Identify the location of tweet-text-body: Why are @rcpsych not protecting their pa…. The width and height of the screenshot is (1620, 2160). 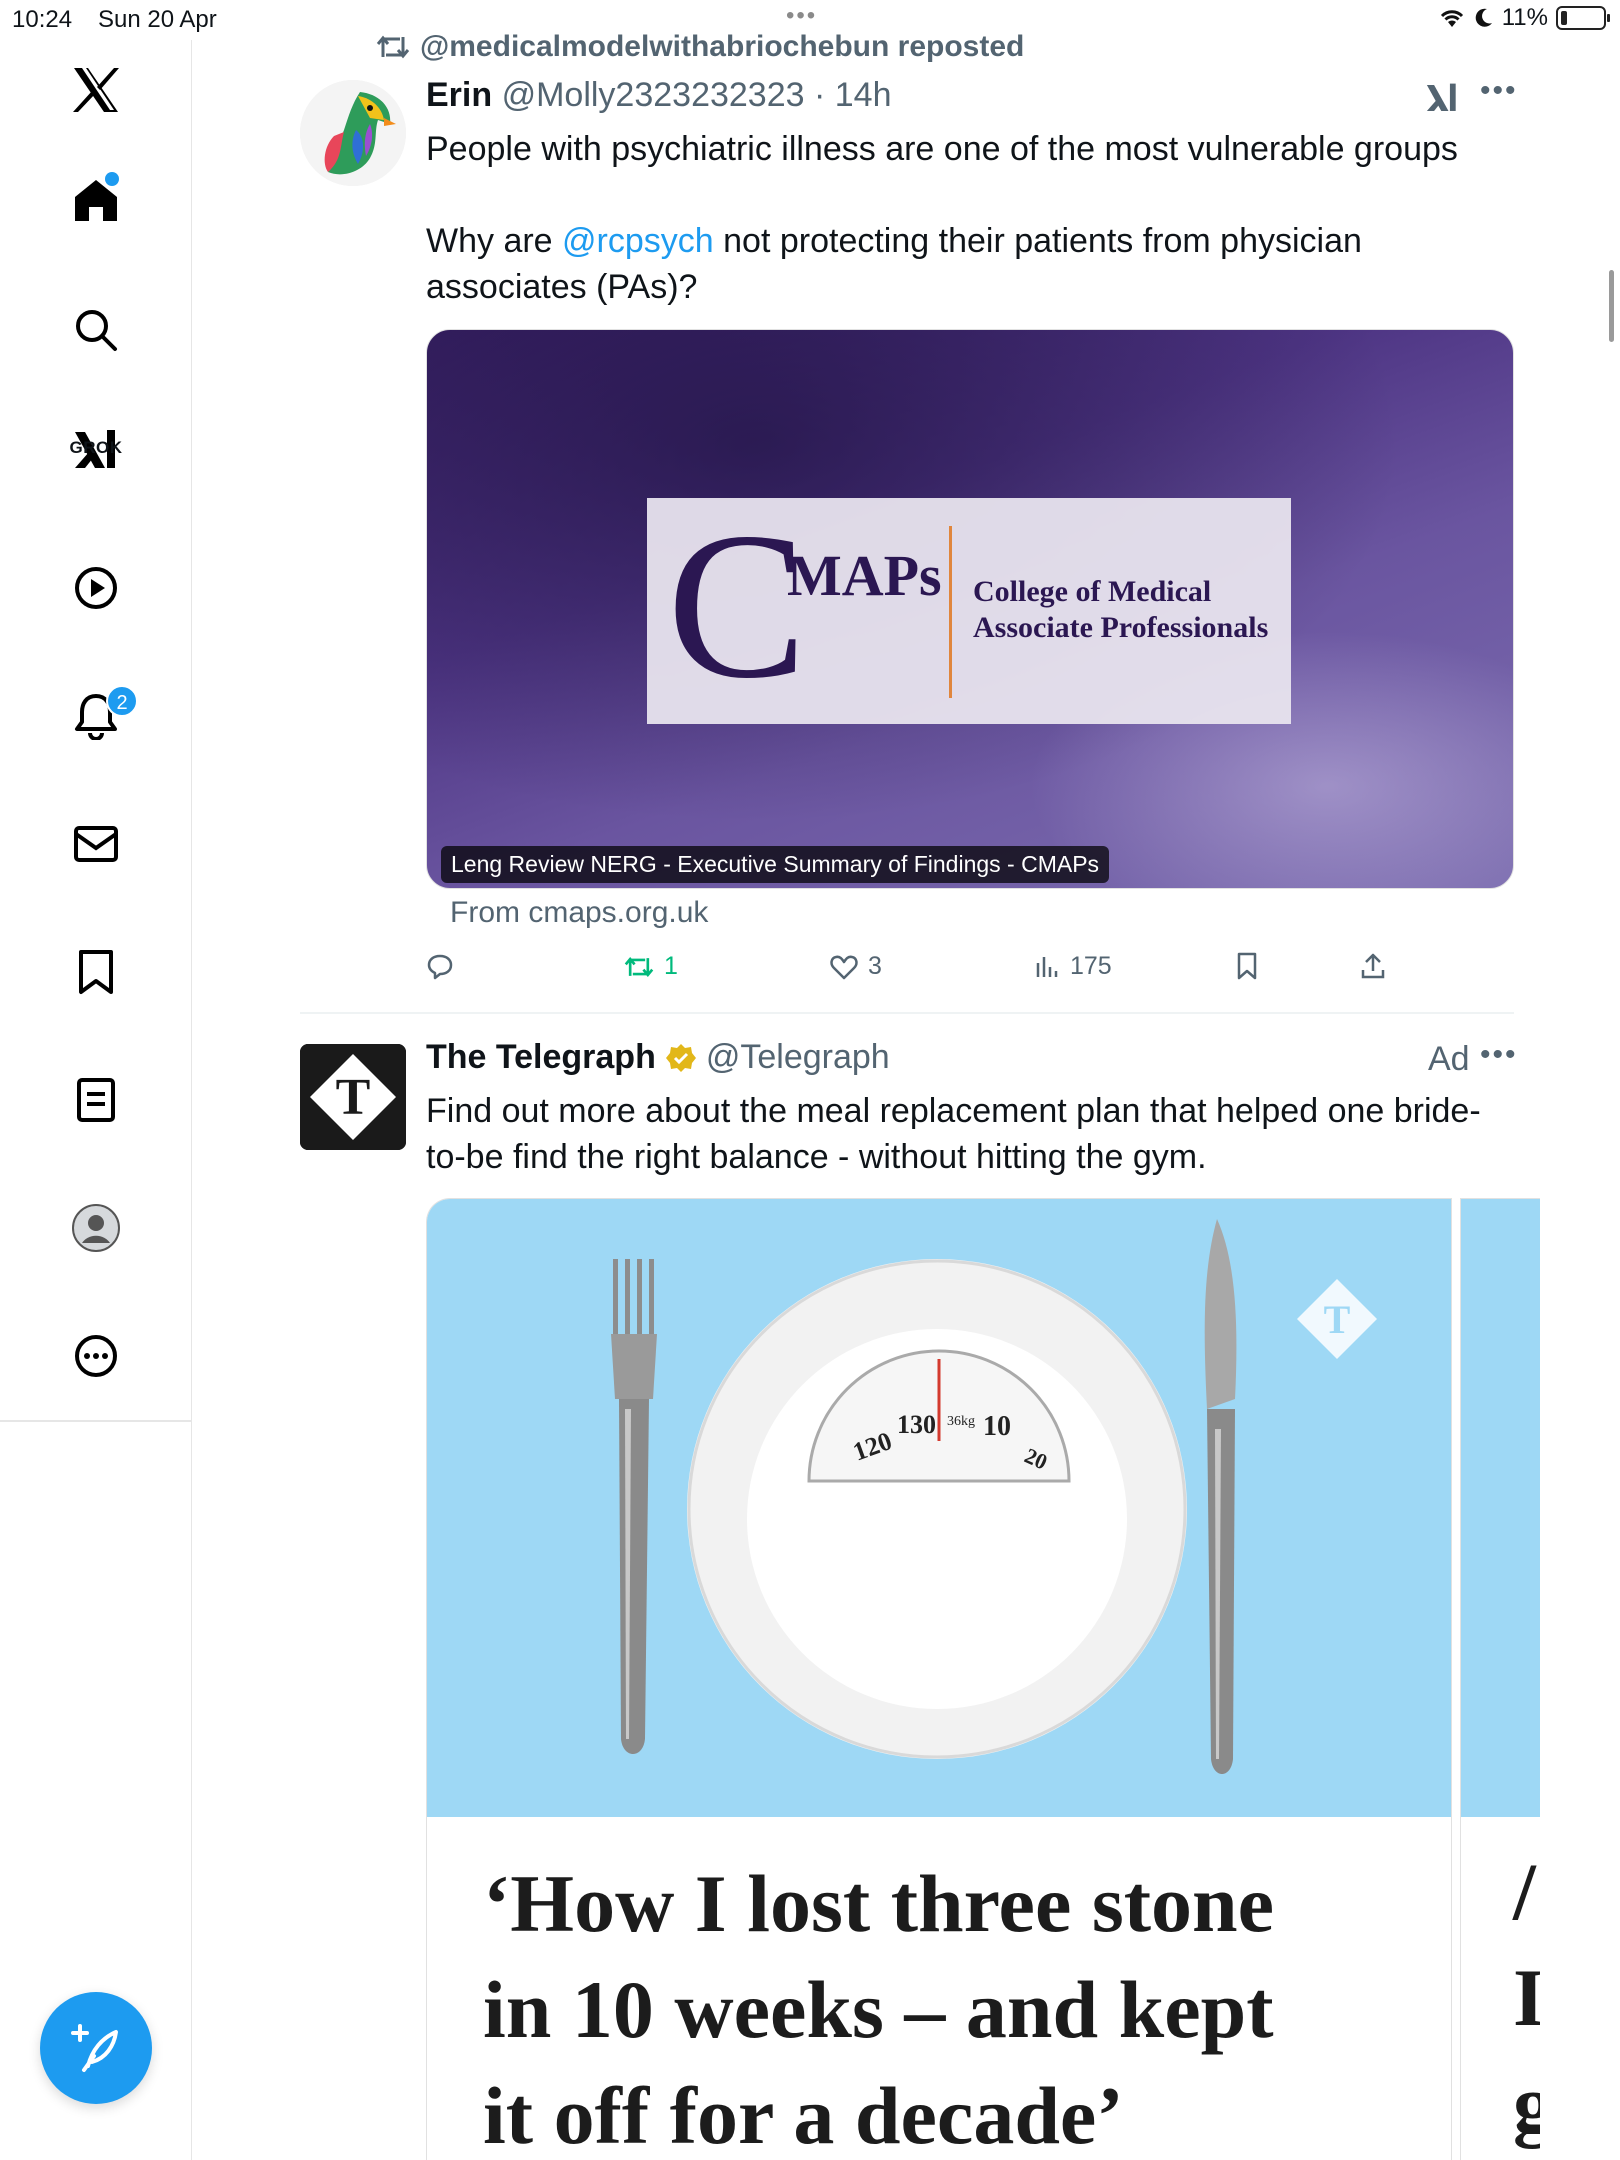
(966, 264).